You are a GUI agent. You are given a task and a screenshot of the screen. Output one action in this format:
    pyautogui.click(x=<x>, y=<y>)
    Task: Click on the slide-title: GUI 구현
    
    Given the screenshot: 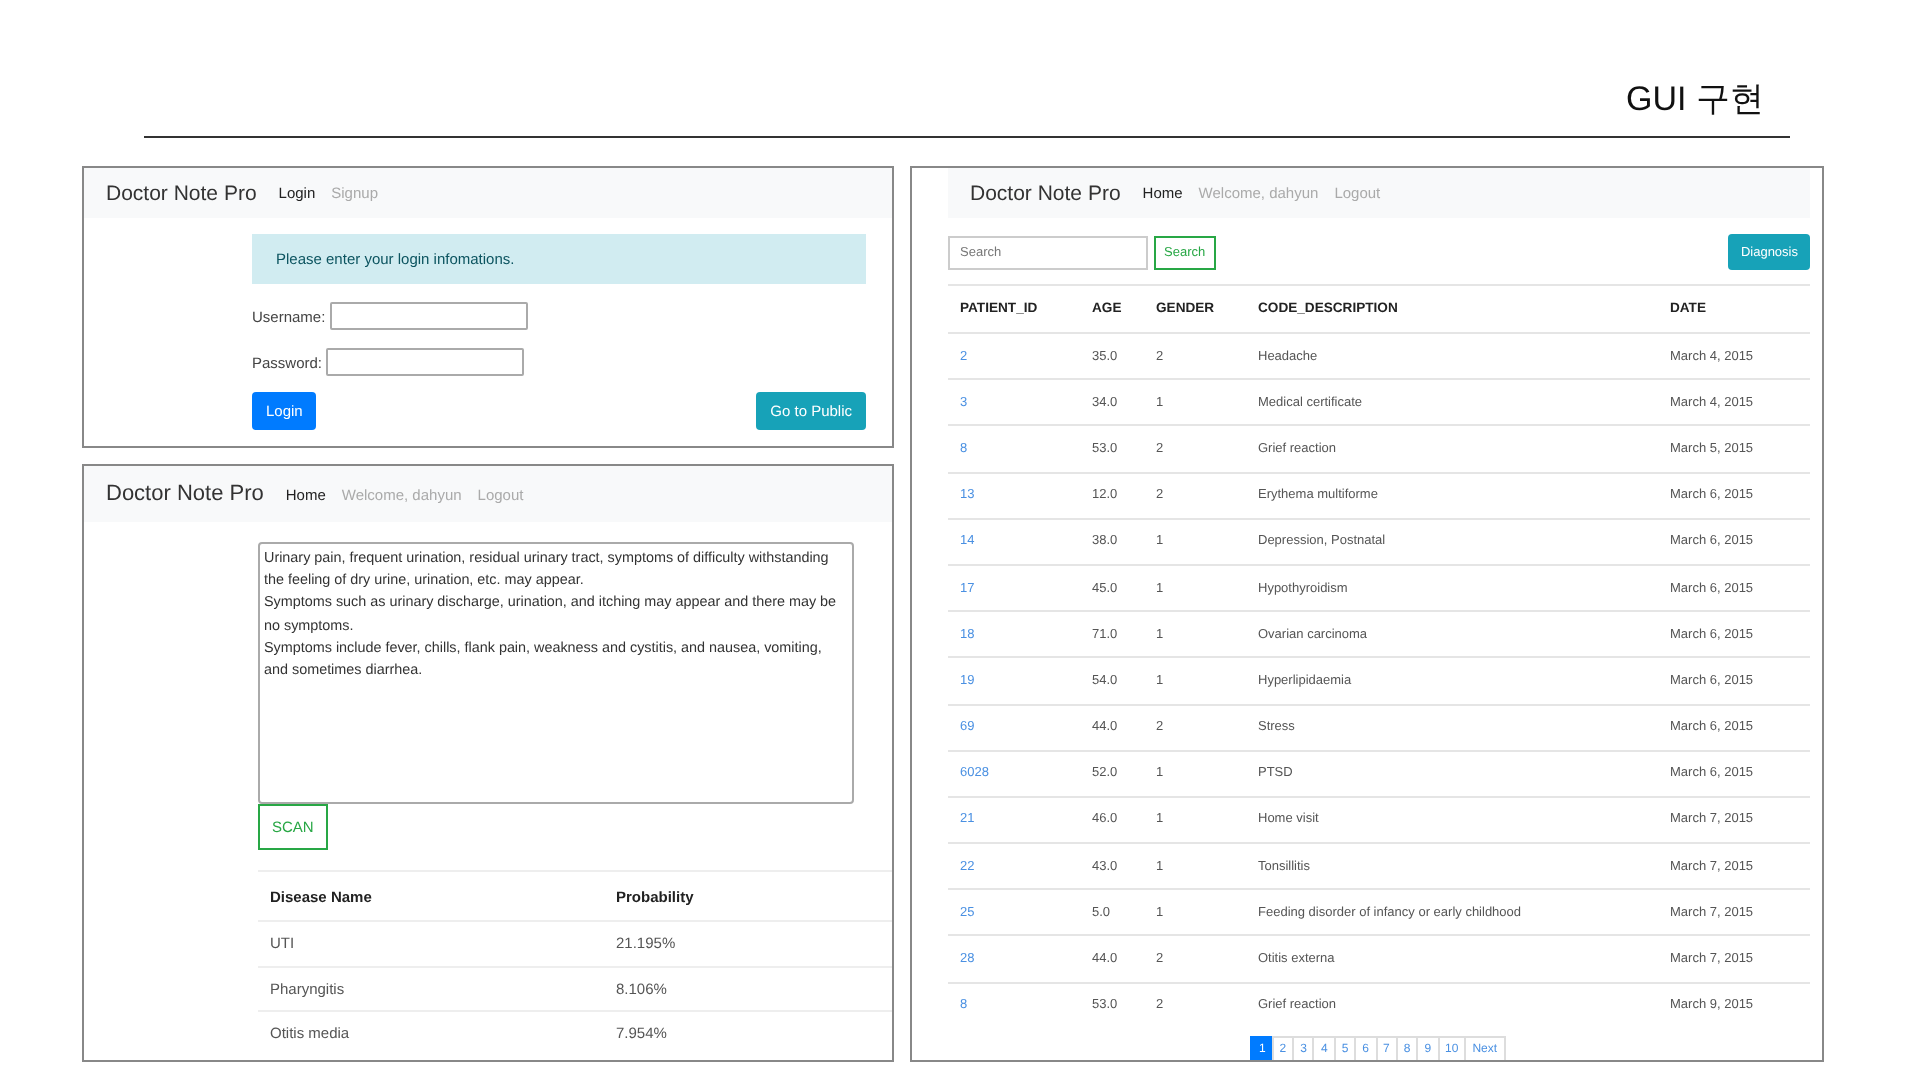 What is the action you would take?
    pyautogui.click(x=1695, y=100)
    